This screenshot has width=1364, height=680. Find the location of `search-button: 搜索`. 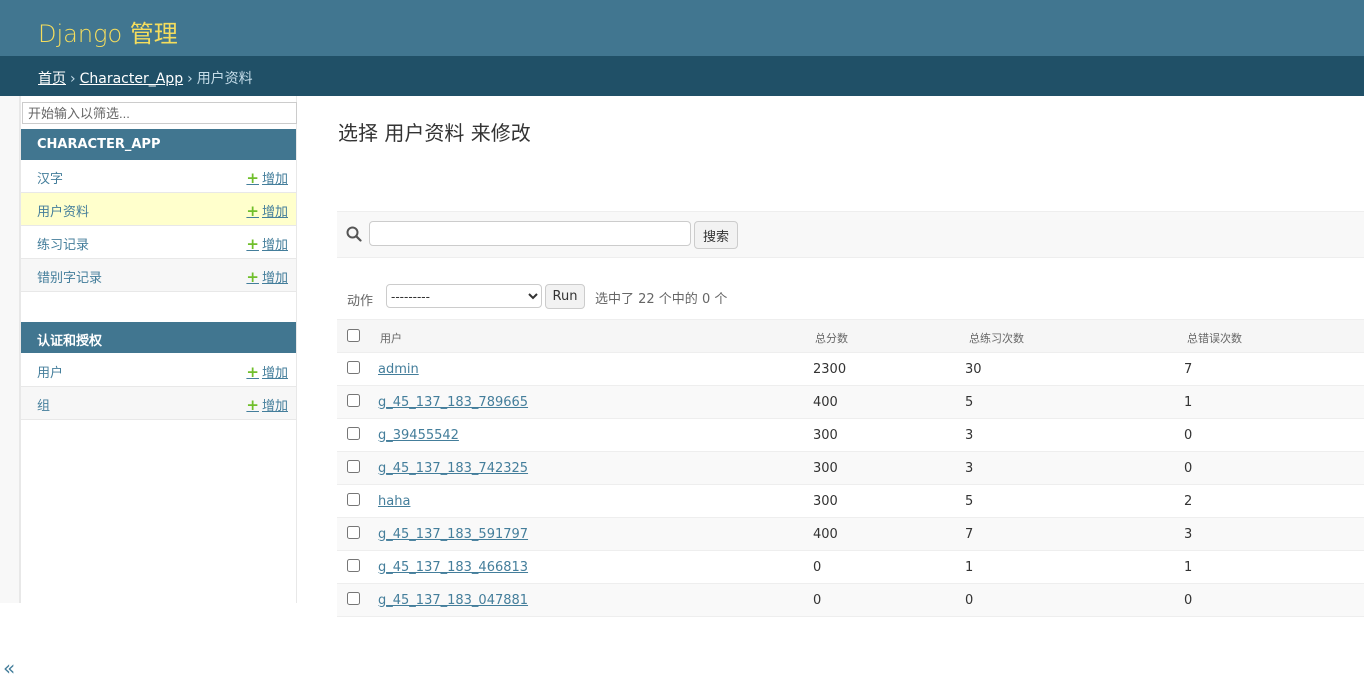

search-button: 搜索 is located at coordinates (716, 235).